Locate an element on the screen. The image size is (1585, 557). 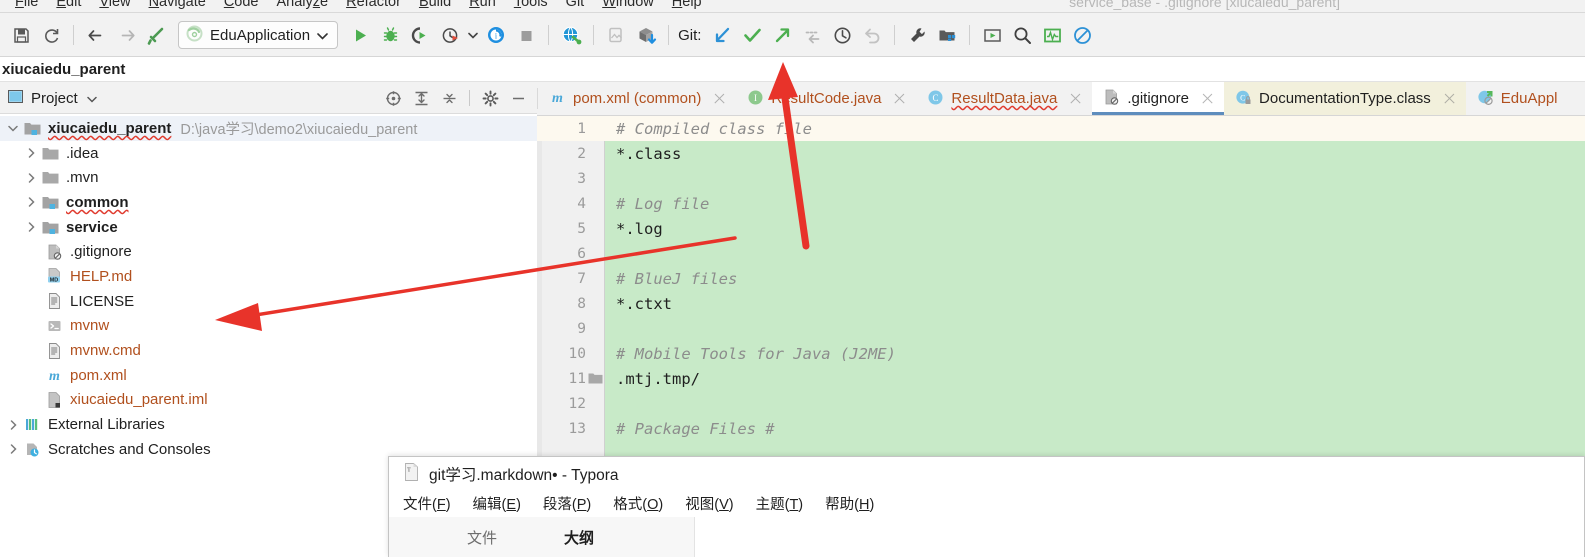
code-line: 6 is located at coordinates (1061, 253).